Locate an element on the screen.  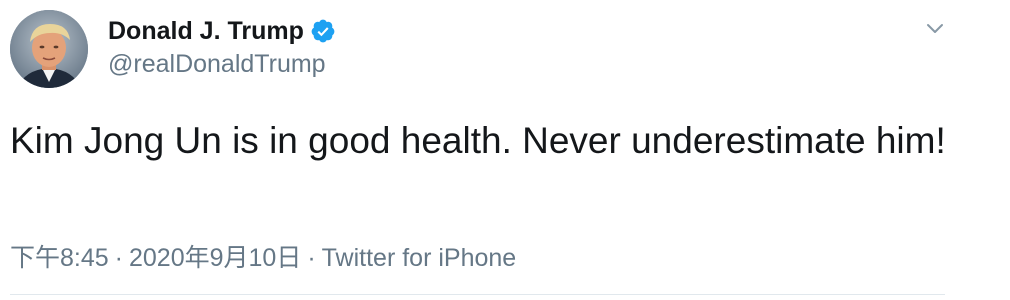
divider is located at coordinates (477, 294).